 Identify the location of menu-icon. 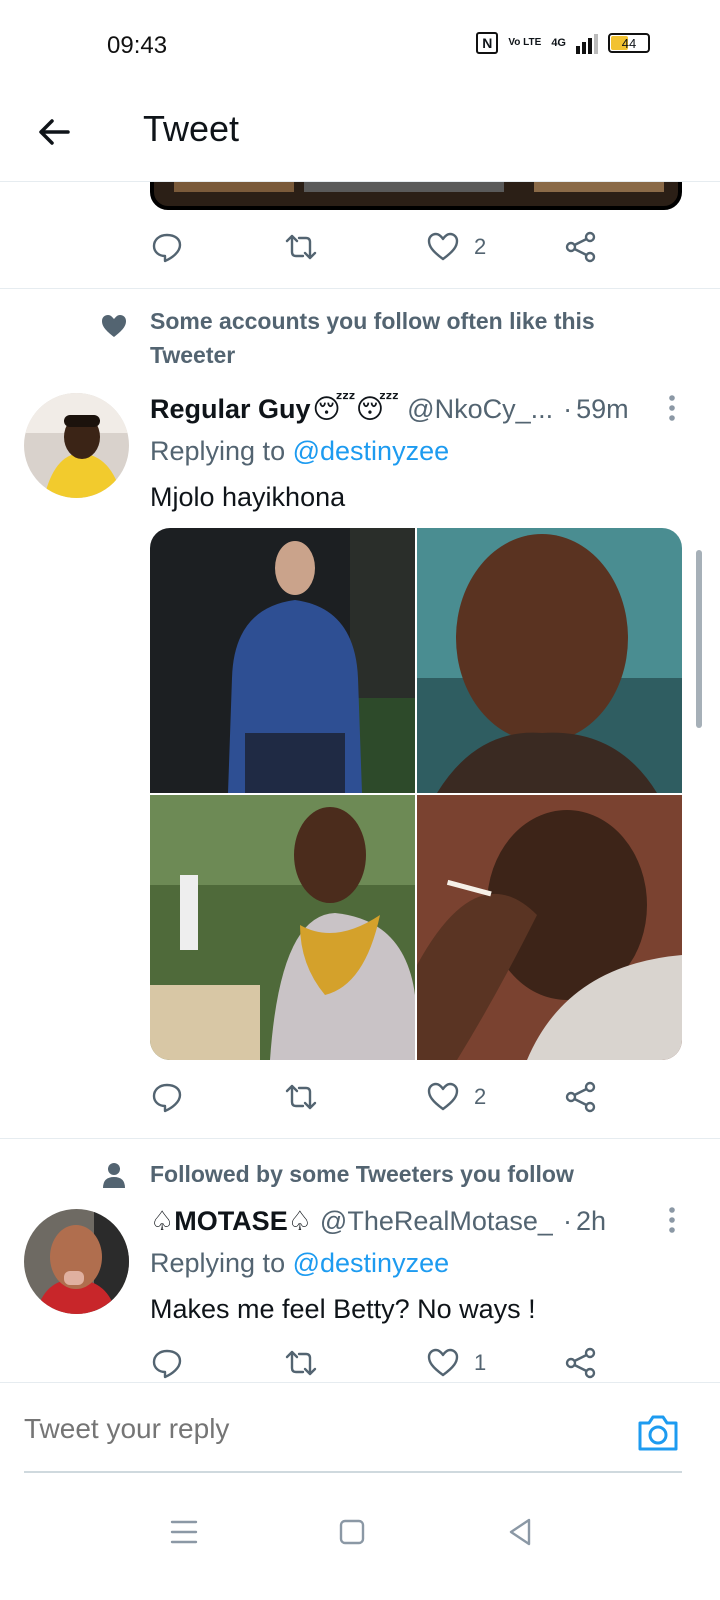
(184, 1532).